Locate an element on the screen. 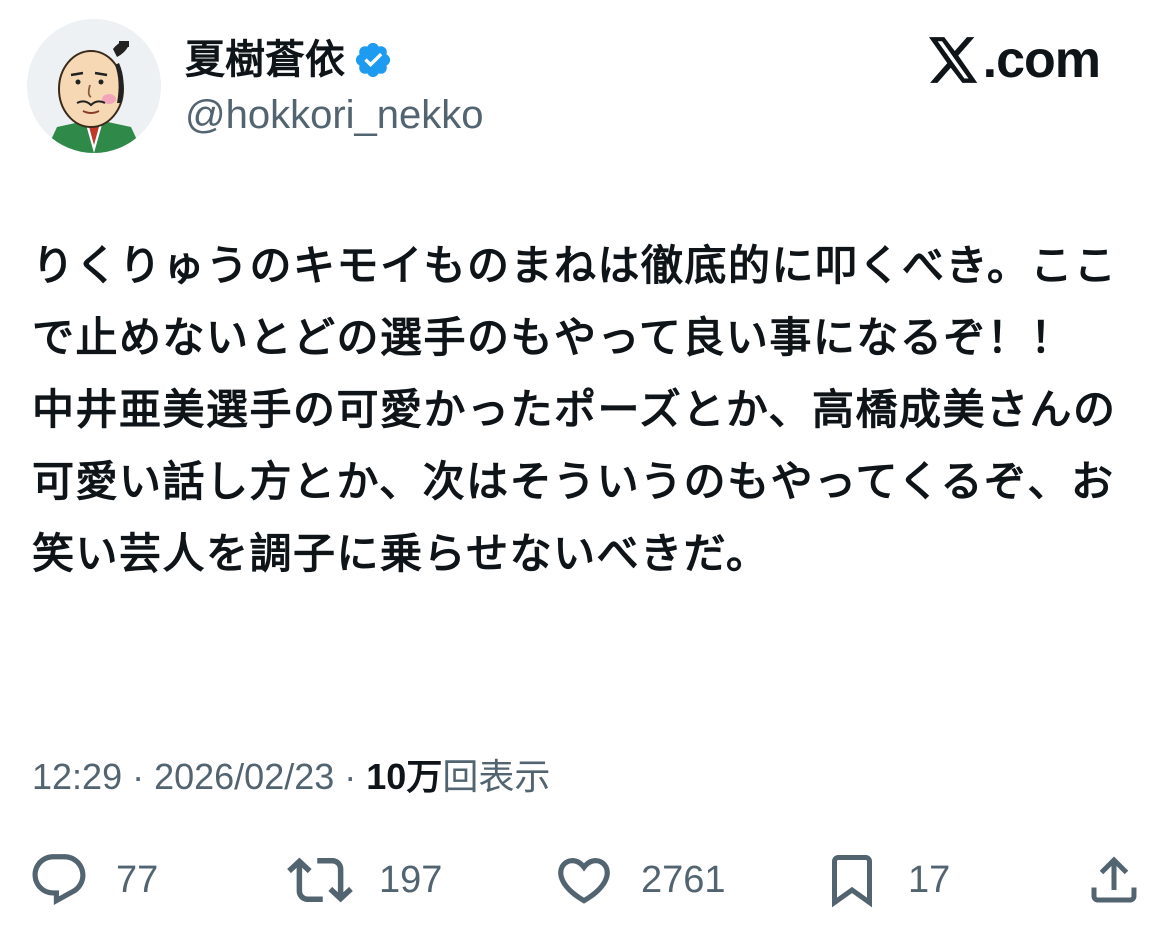 The image size is (1170, 952). tweet-time: 12:29 is located at coordinates (77, 776).